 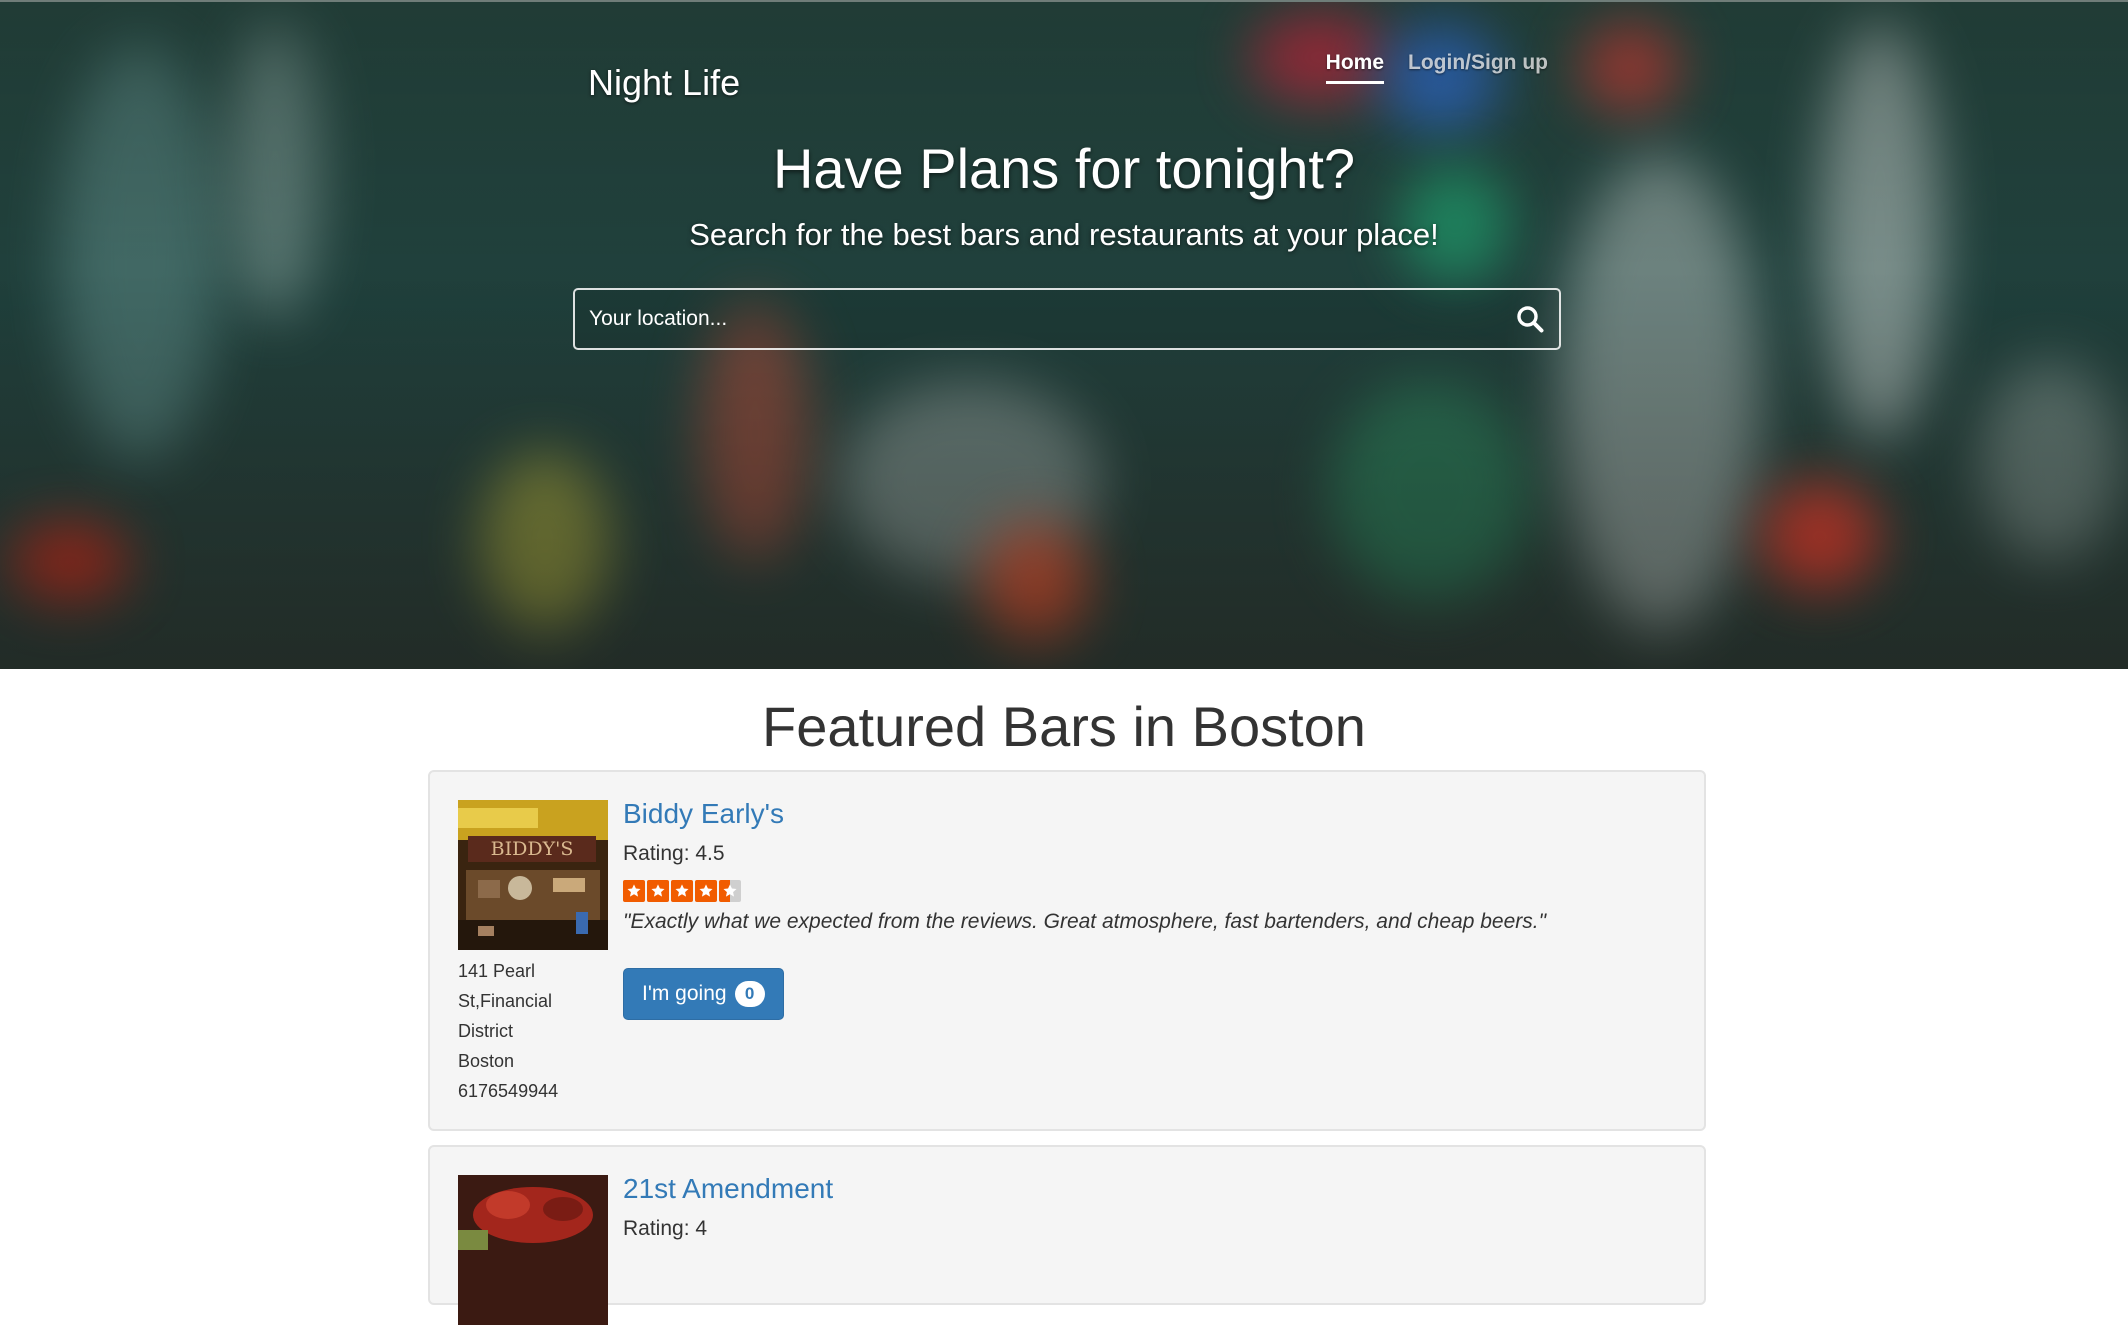 I want to click on location-search, so click(x=1067, y=319).